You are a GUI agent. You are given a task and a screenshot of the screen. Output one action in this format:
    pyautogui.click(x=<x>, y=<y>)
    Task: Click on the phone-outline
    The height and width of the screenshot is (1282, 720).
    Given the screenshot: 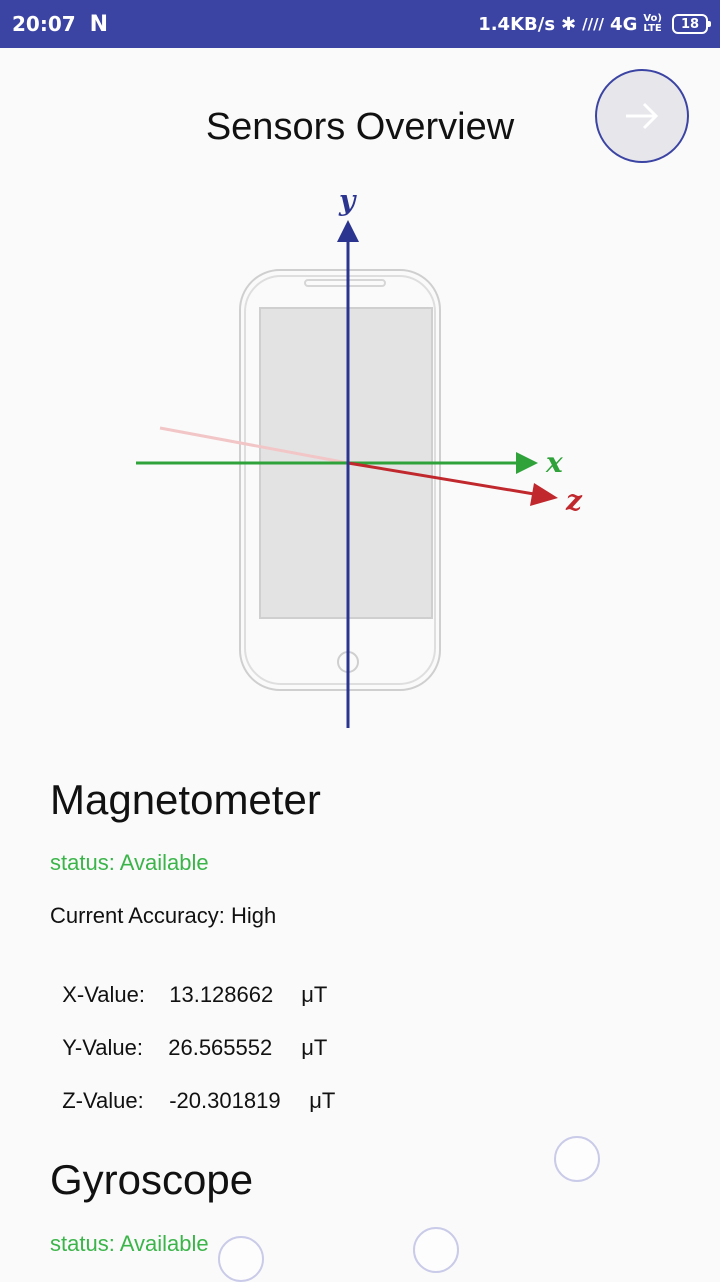 What is the action you would take?
    pyautogui.click(x=340, y=480)
    